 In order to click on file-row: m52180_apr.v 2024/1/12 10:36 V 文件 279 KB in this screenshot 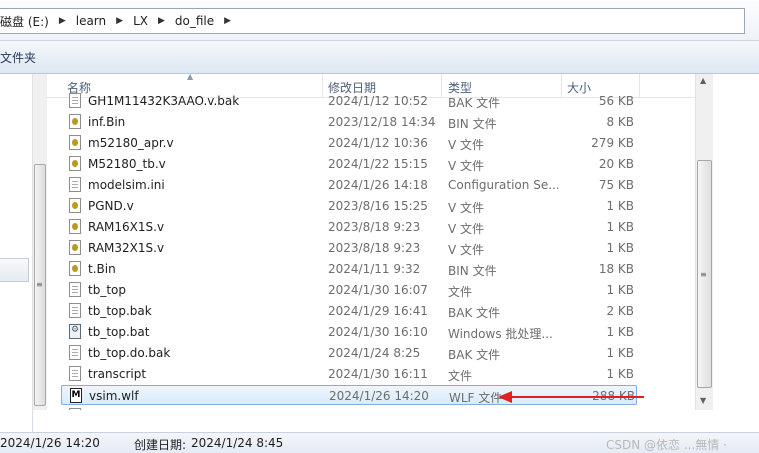, I will do `click(349, 143)`.